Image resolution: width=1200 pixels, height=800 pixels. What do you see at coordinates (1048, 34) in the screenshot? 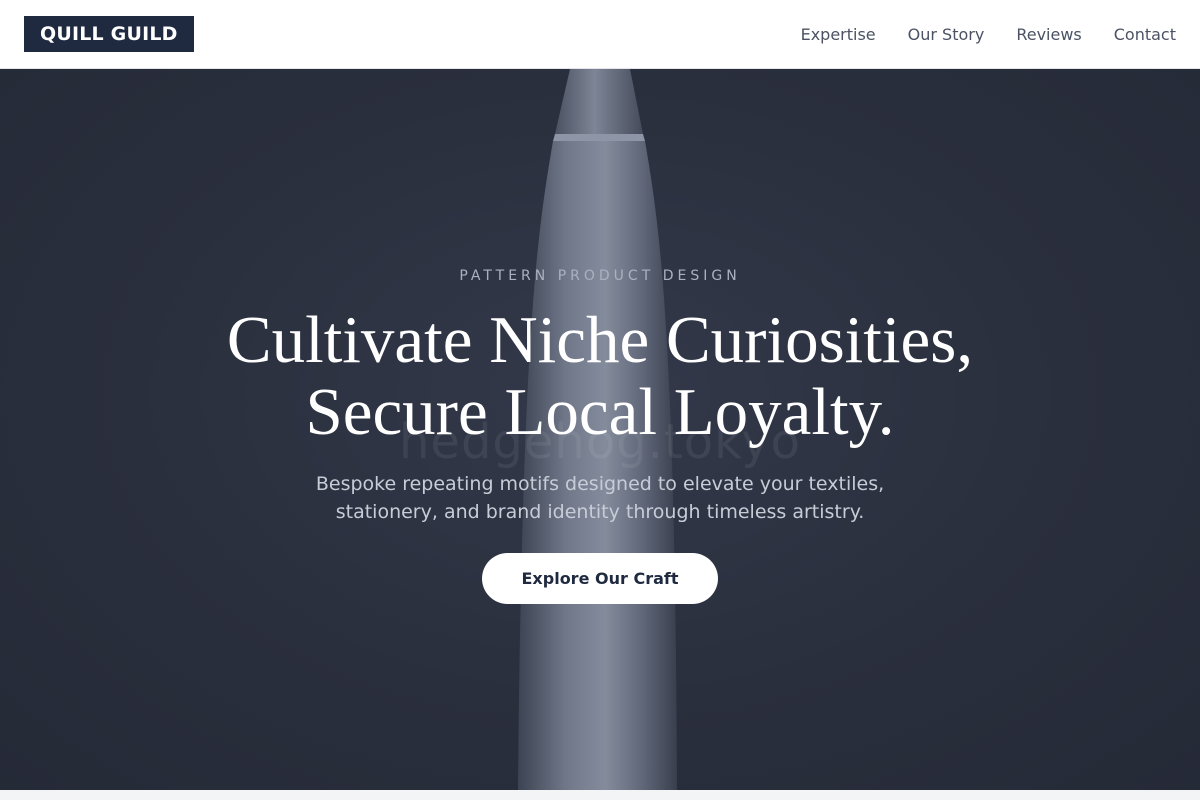
I see `nav-link-reviews: Reviews` at bounding box center [1048, 34].